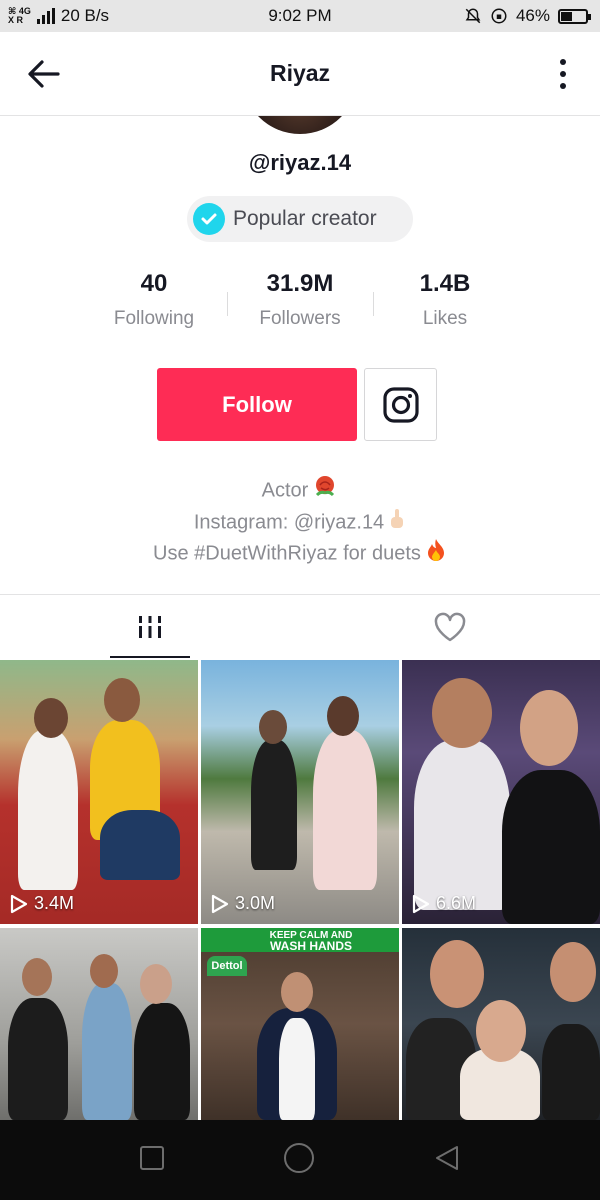  I want to click on popular-creator-badge: Popular creator, so click(300, 219).